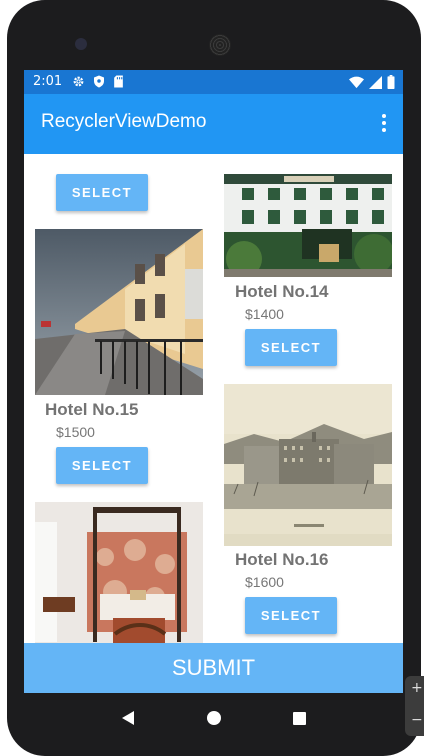 The width and height of the screenshot is (424, 756). What do you see at coordinates (118, 81) in the screenshot?
I see `sd-card-icon` at bounding box center [118, 81].